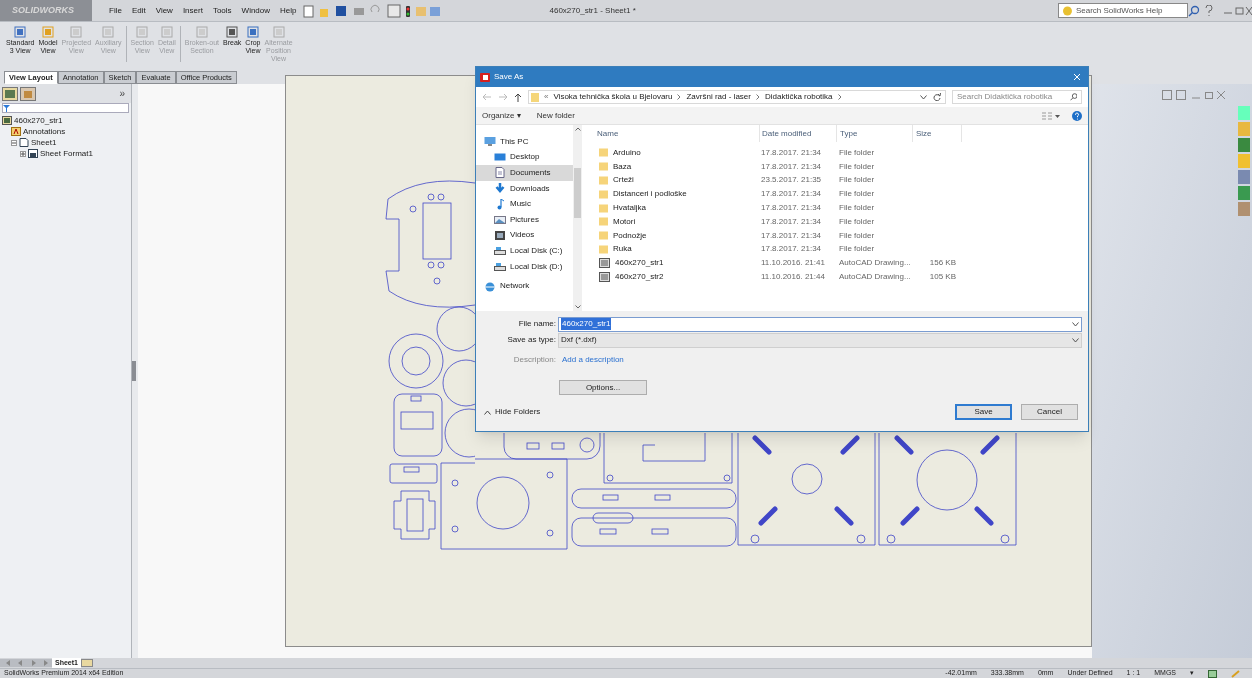 This screenshot has width=1252, height=678. I want to click on menu-item: Tools, so click(222, 10).